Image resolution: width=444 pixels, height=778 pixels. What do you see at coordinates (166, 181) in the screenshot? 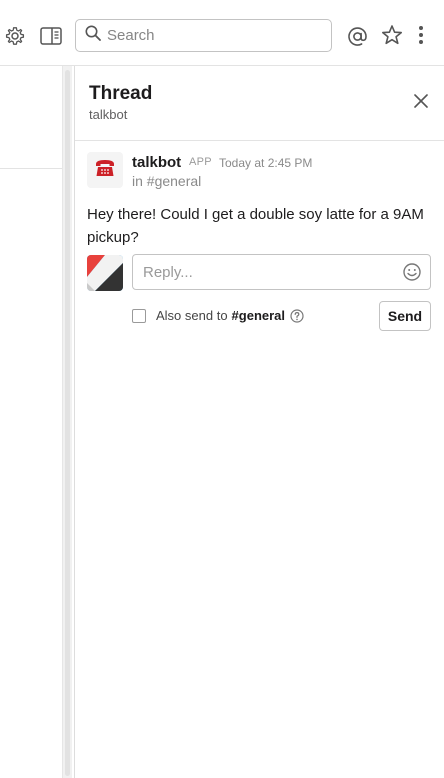
I see `message-channel: in #general` at bounding box center [166, 181].